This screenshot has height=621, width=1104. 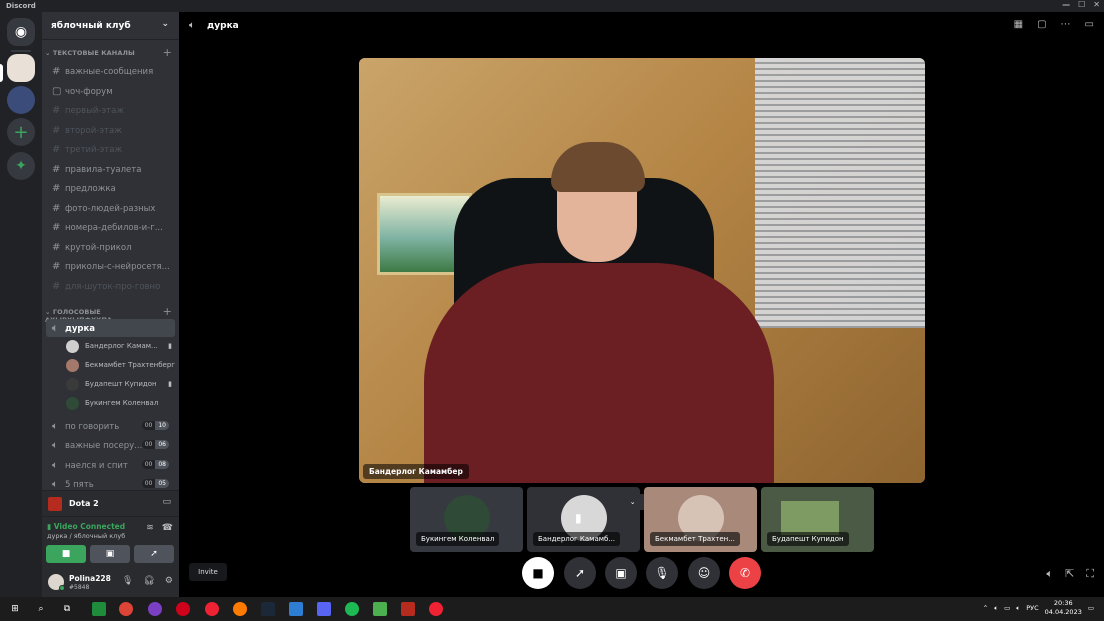 What do you see at coordinates (21, 32) in the screenshot?
I see `home-button: ◉` at bounding box center [21, 32].